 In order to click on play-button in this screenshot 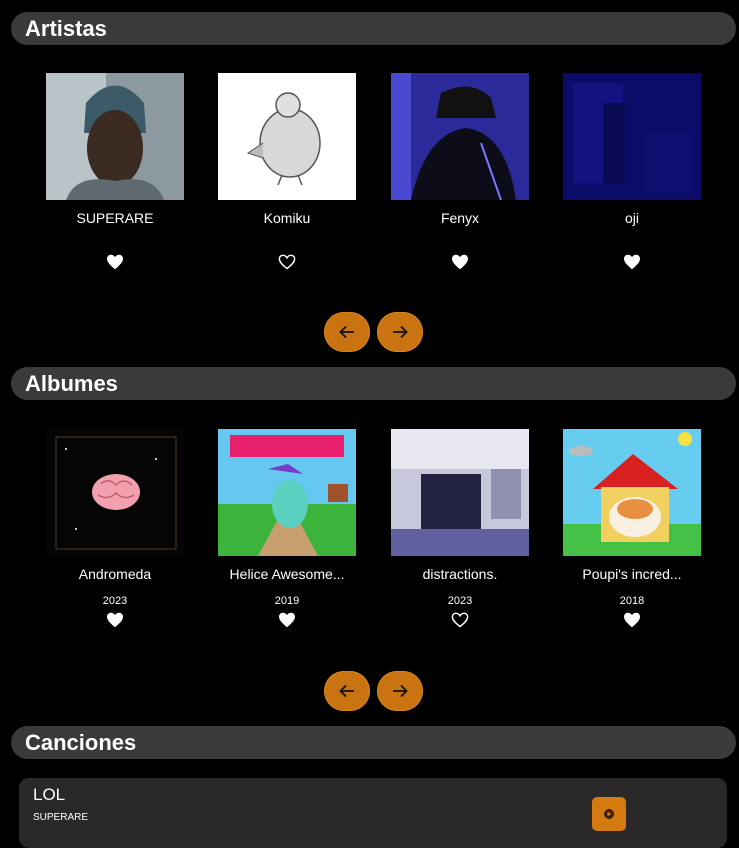, I will do `click(609, 814)`.